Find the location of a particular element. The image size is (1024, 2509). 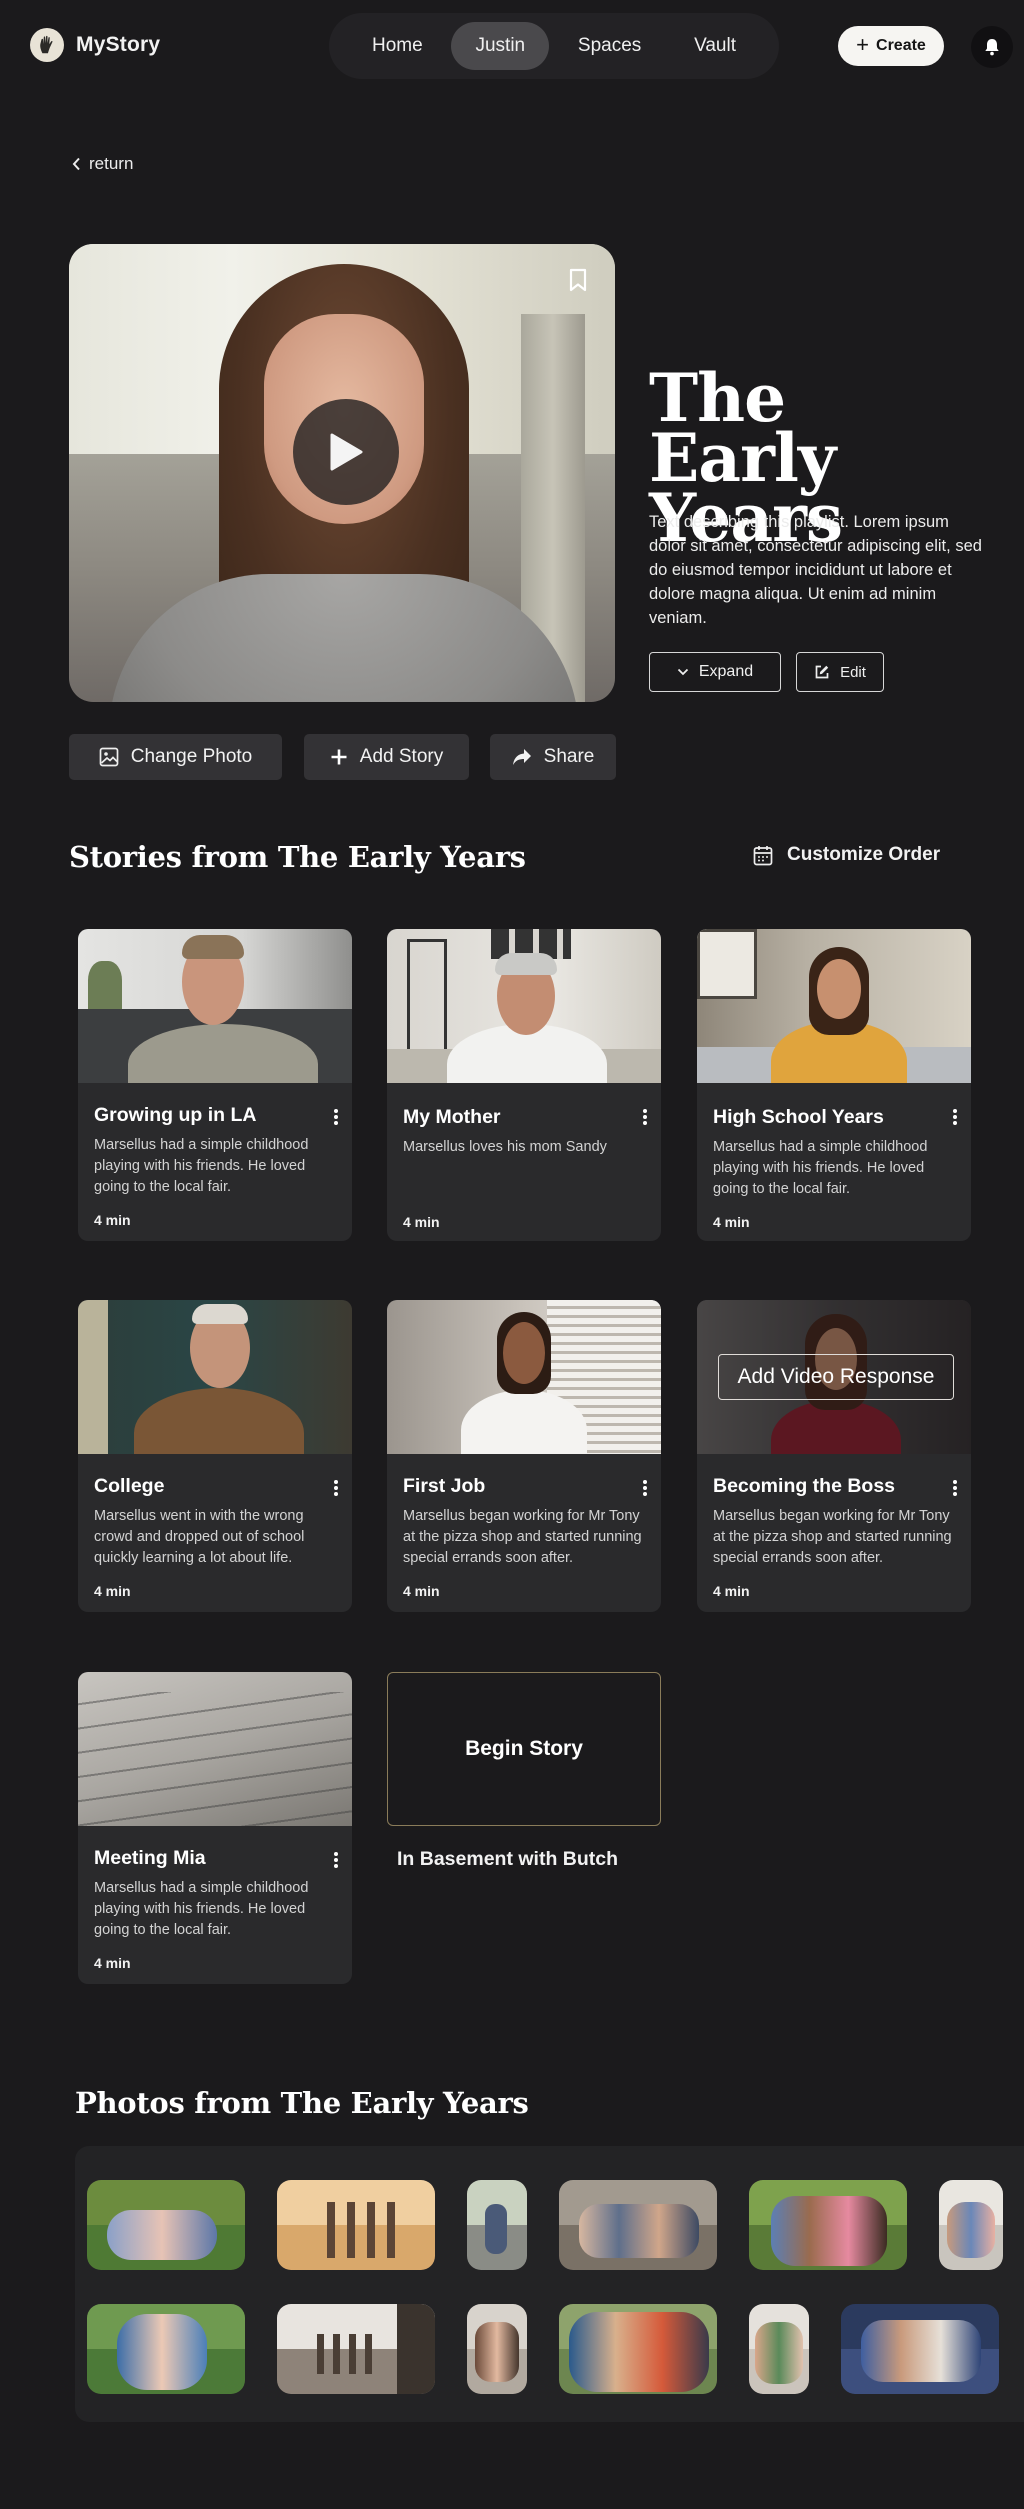

add-story-button: Add Story is located at coordinates (386, 757).